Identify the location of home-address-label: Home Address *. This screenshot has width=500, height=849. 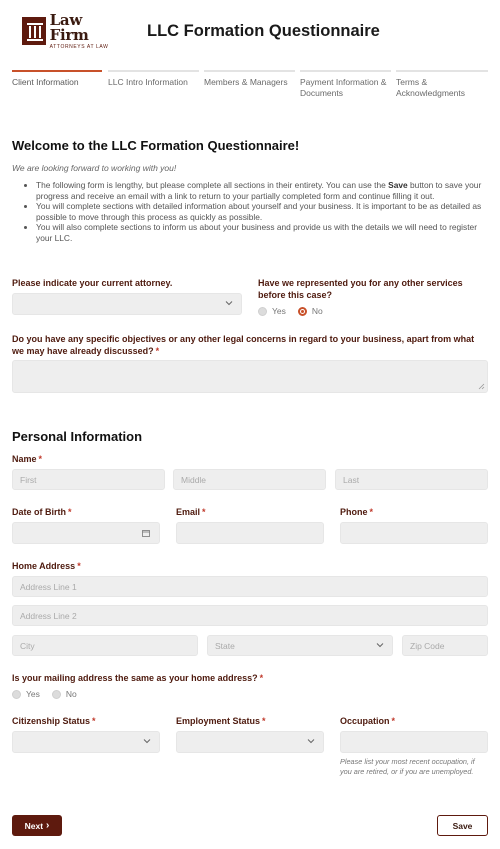
(46, 566).